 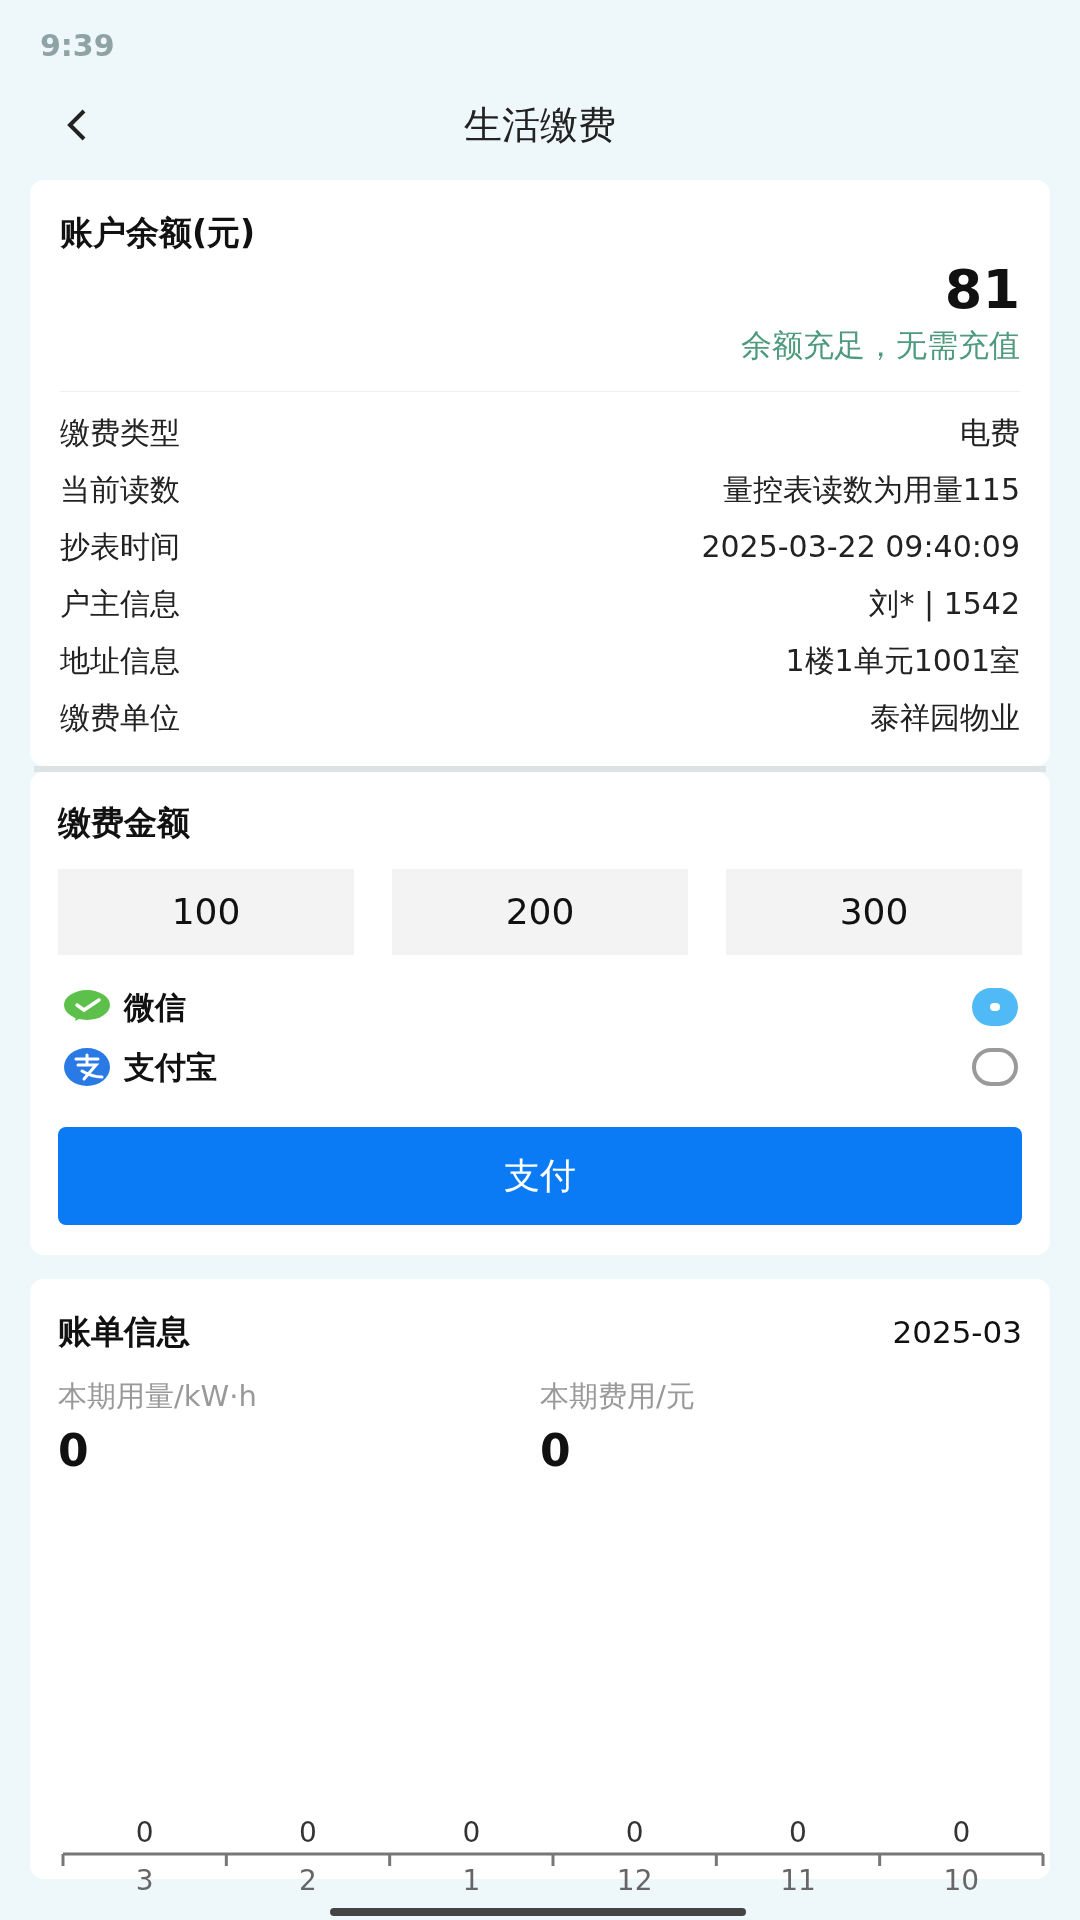 What do you see at coordinates (957, 1332) in the screenshot?
I see `bill-month: 2025-03` at bounding box center [957, 1332].